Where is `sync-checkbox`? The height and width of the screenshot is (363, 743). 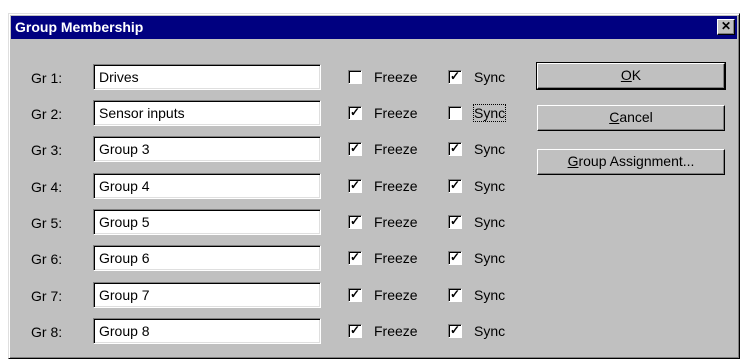
sync-checkbox is located at coordinates (455, 113).